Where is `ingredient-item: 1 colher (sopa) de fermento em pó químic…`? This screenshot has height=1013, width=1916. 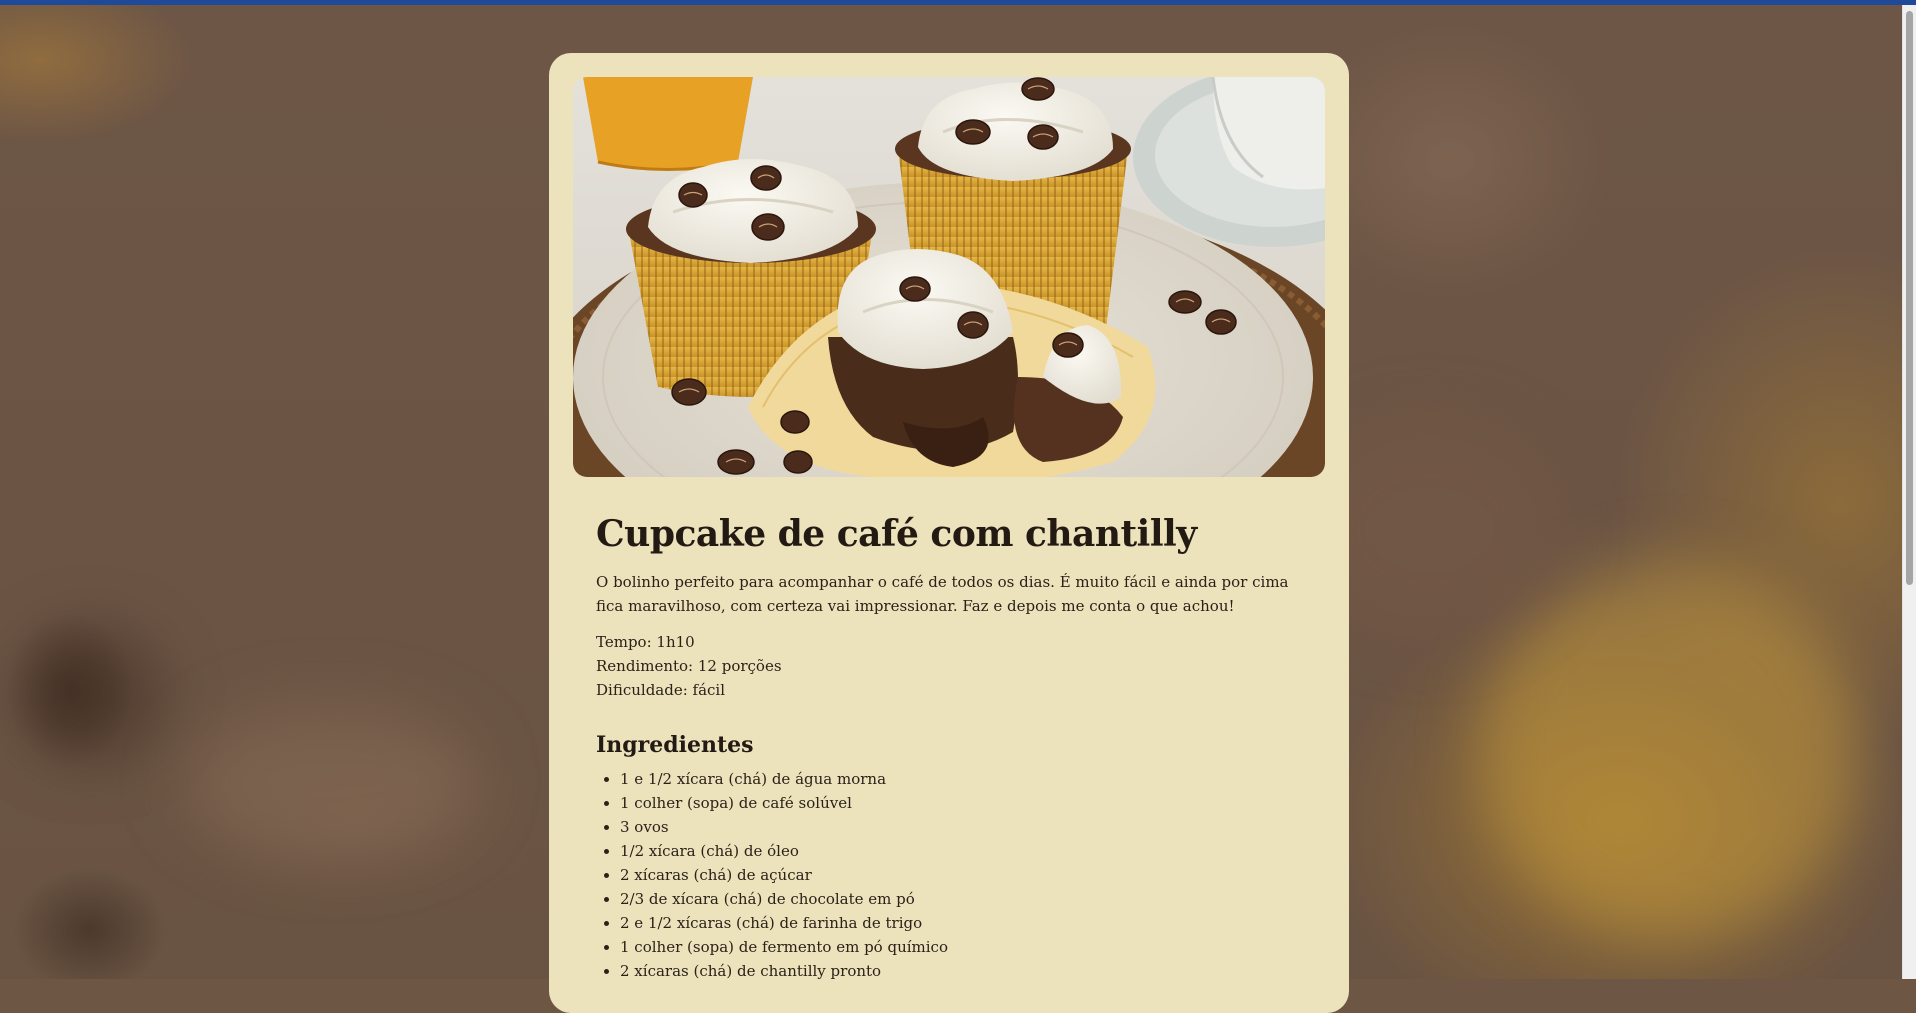 ingredient-item: 1 colher (sopa) de fermento em pó químic… is located at coordinates (958, 947).